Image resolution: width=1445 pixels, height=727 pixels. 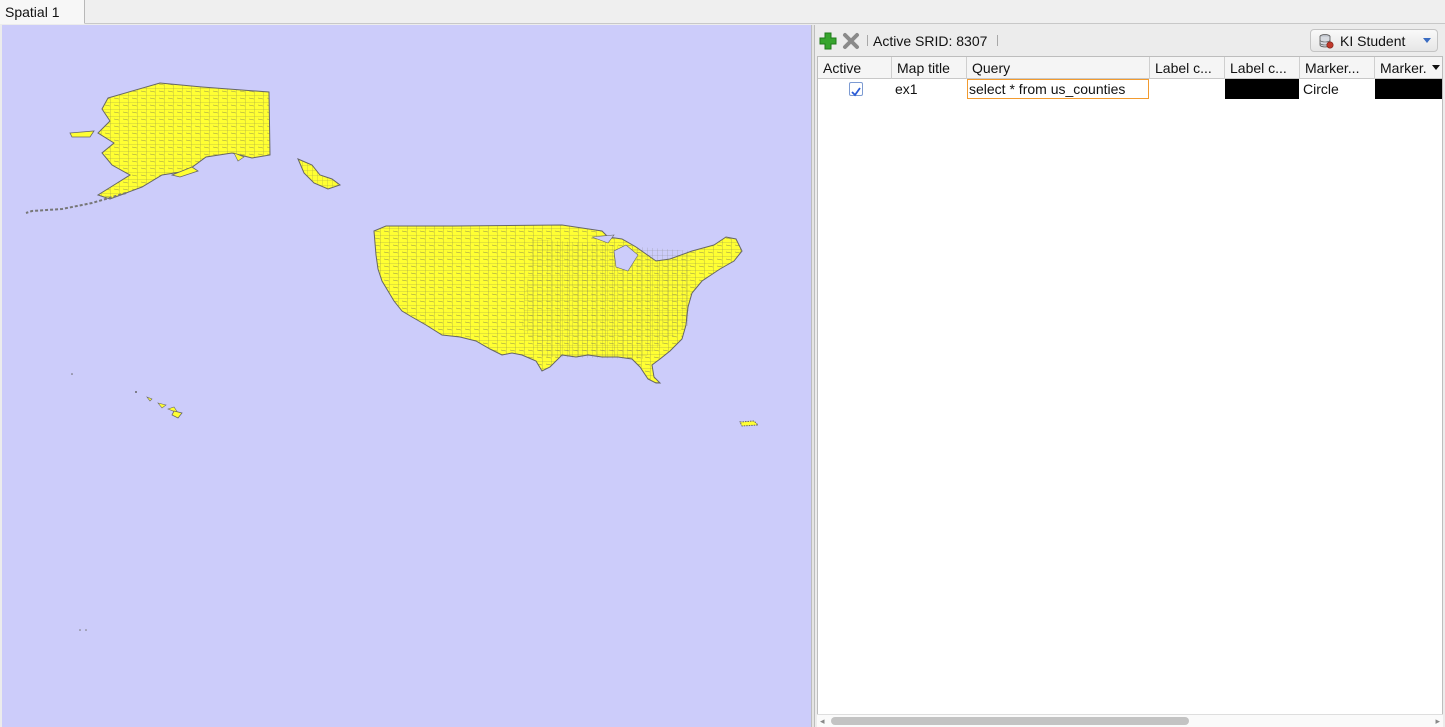 I want to click on column-header-marker-color: Marker., so click(x=1408, y=68).